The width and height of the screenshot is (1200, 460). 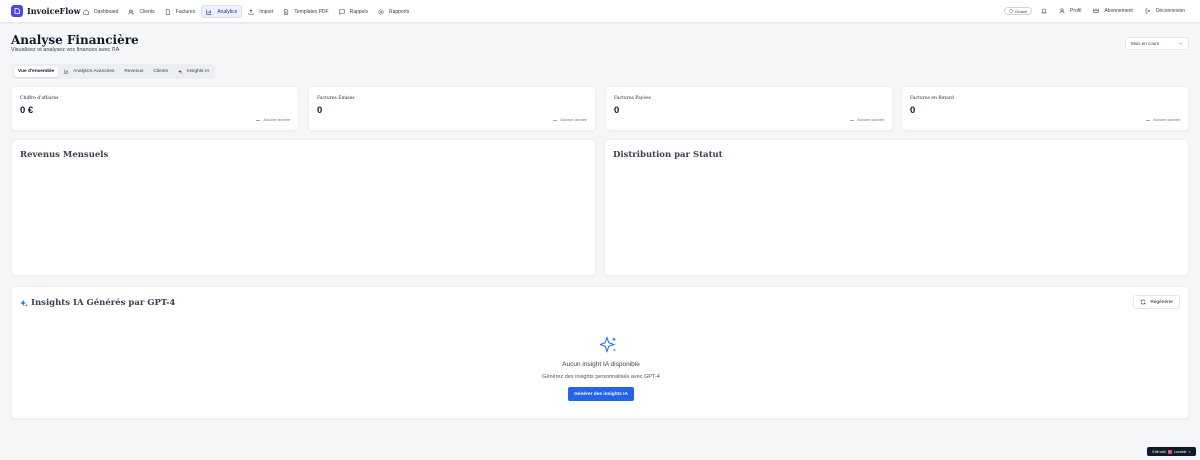 I want to click on nav-item-factures: Factures, so click(x=180, y=11).